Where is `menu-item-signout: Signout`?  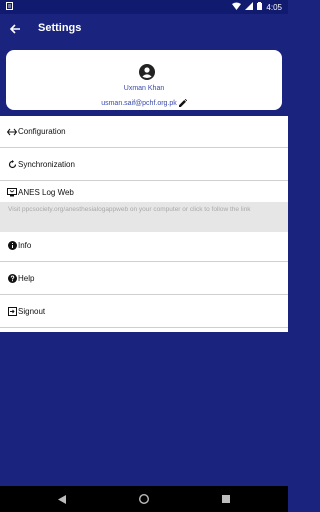
menu-item-signout: Signout is located at coordinates (144, 312).